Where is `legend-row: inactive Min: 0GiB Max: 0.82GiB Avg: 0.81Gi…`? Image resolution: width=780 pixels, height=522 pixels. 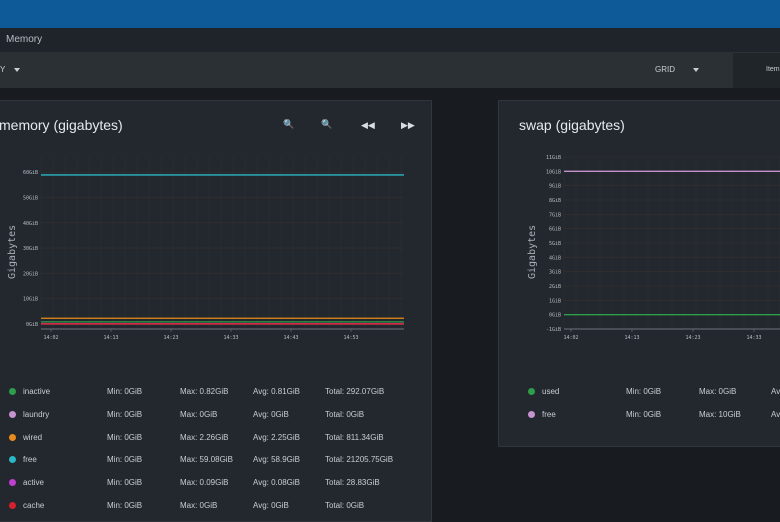 legend-row: inactive Min: 0GiB Max: 0.82GiB Avg: 0.81Gi… is located at coordinates (199, 392).